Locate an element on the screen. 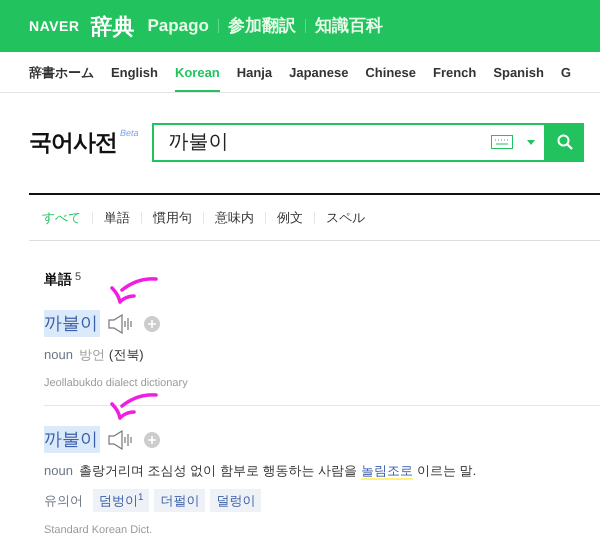 The height and width of the screenshot is (547, 600). search-input: 까불이 is located at coordinates (322, 142).